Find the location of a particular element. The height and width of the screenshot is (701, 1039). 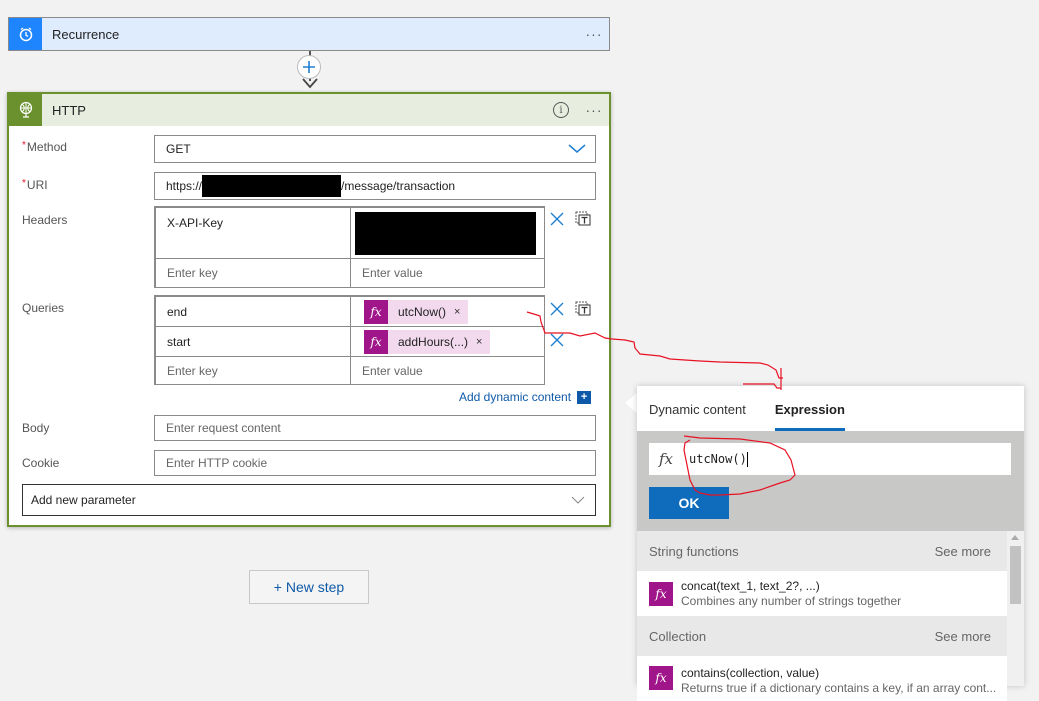

query-key-placeholder: Enter key is located at coordinates (192, 370).